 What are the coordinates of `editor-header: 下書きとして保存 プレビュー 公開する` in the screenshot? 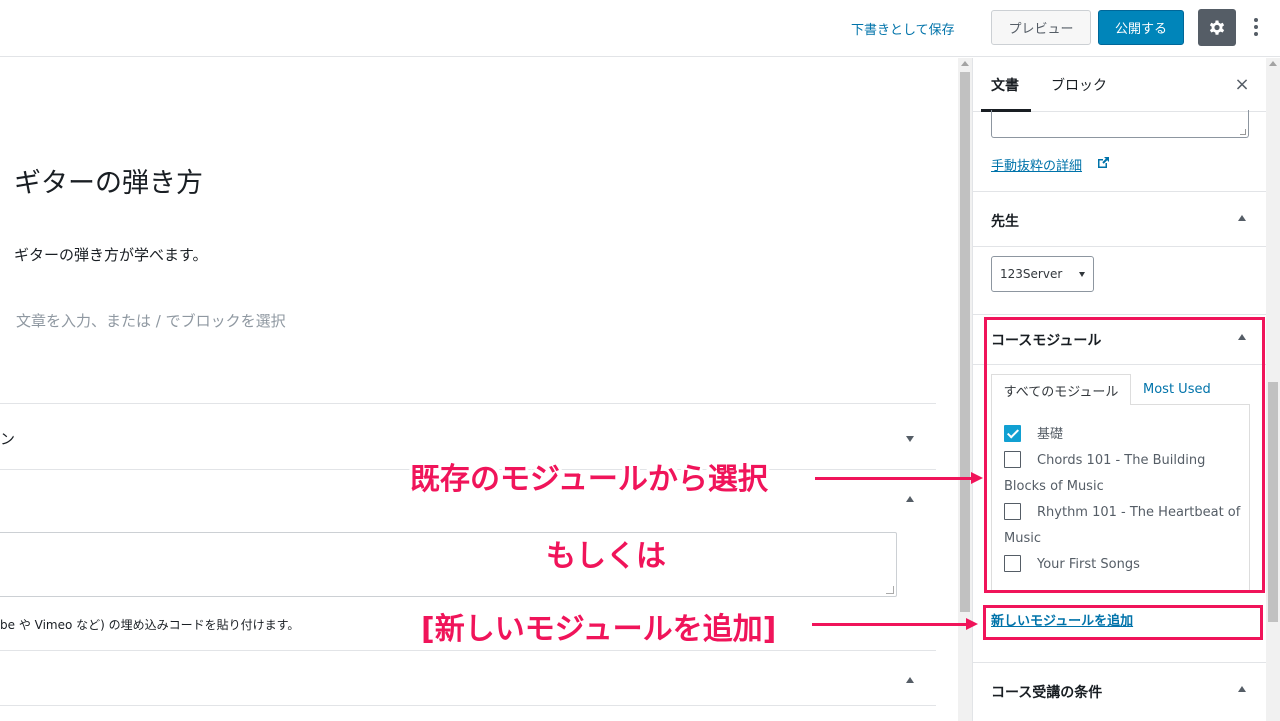 It's located at (640, 28).